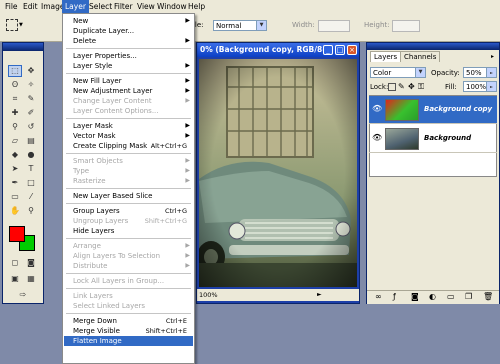 The image size is (500, 364). I want to click on link-layers-icon: ∞, so click(378, 296).